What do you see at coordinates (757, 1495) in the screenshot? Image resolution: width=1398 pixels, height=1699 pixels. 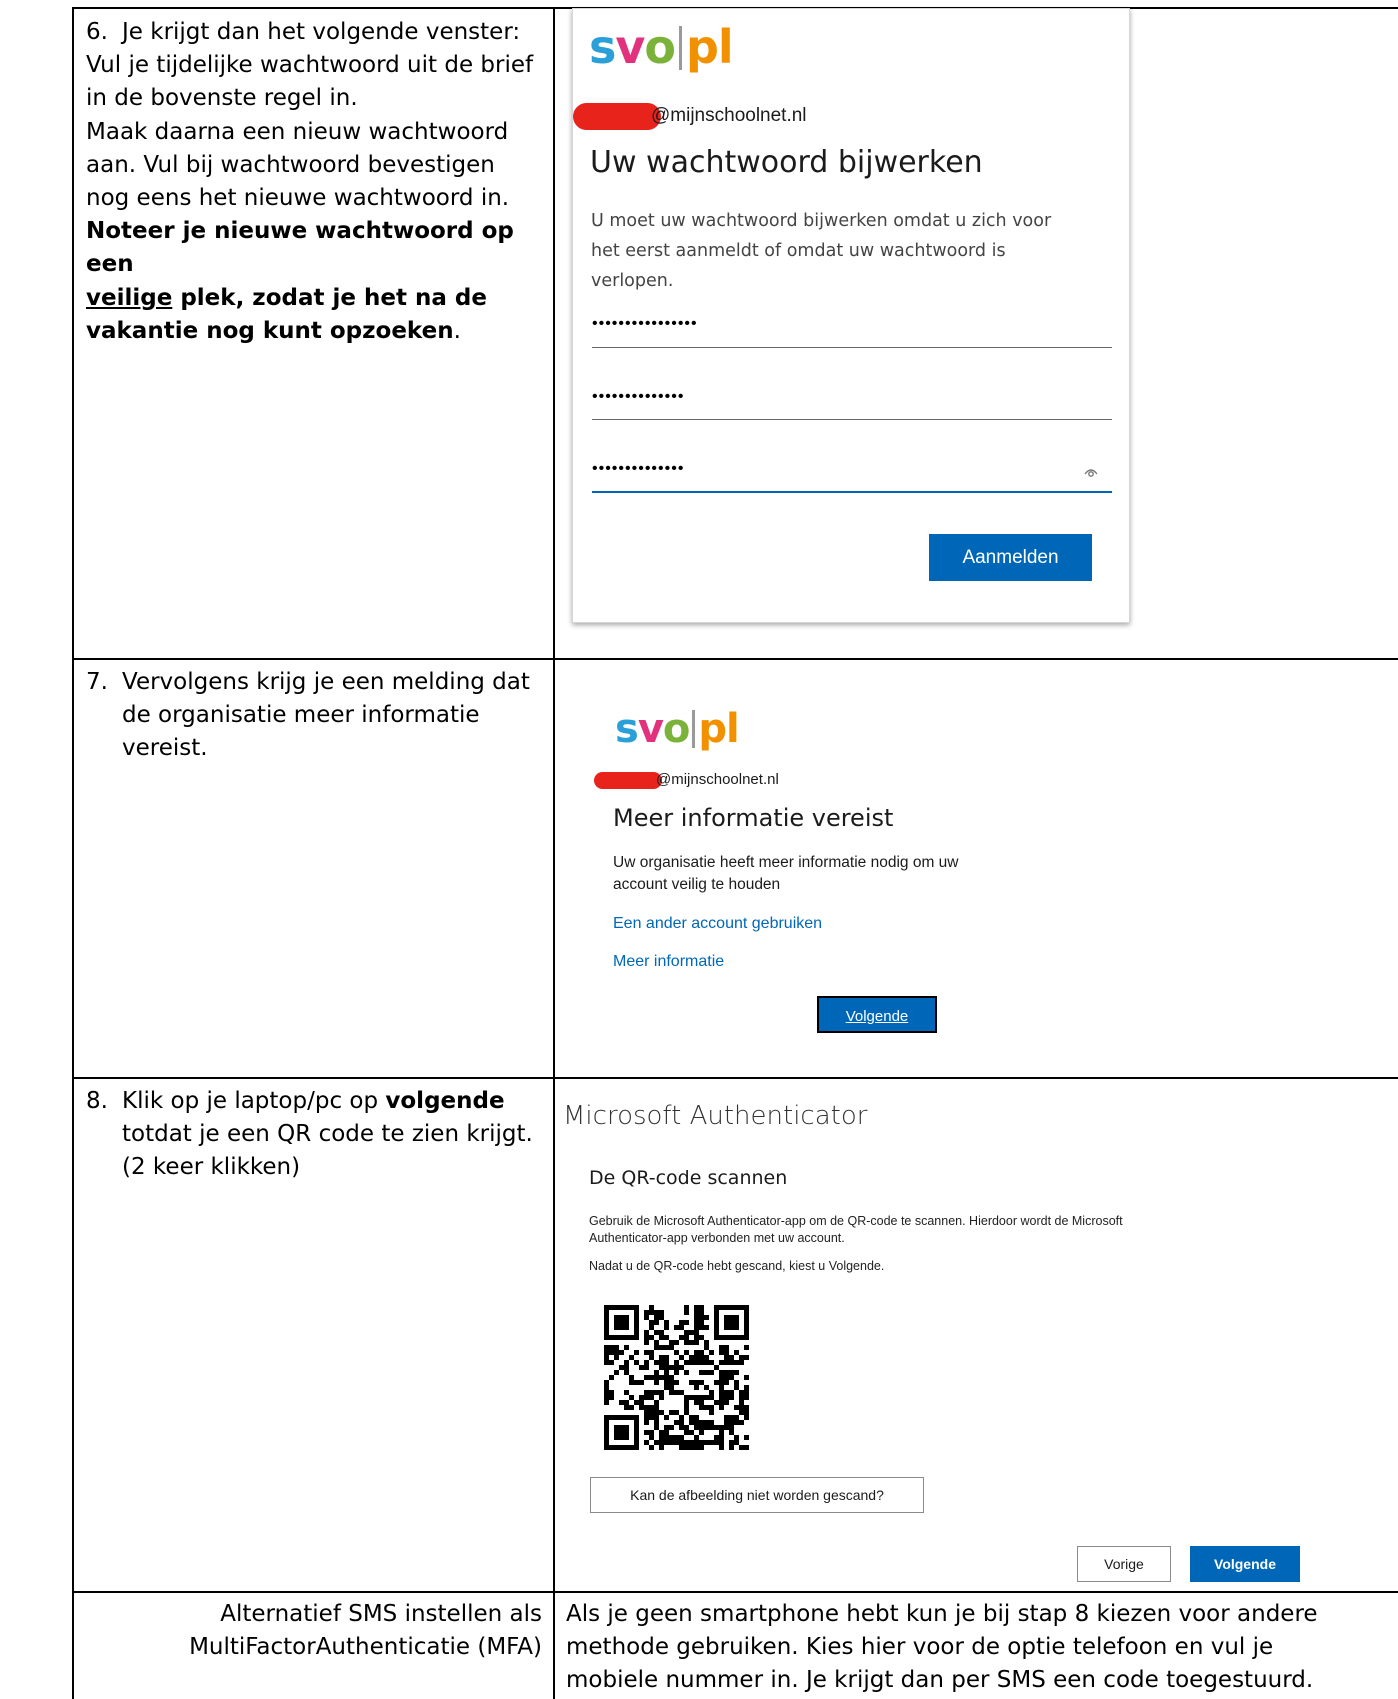 I see `cant-scan-image-button: Kan de afbeelding niet worden gescand?` at bounding box center [757, 1495].